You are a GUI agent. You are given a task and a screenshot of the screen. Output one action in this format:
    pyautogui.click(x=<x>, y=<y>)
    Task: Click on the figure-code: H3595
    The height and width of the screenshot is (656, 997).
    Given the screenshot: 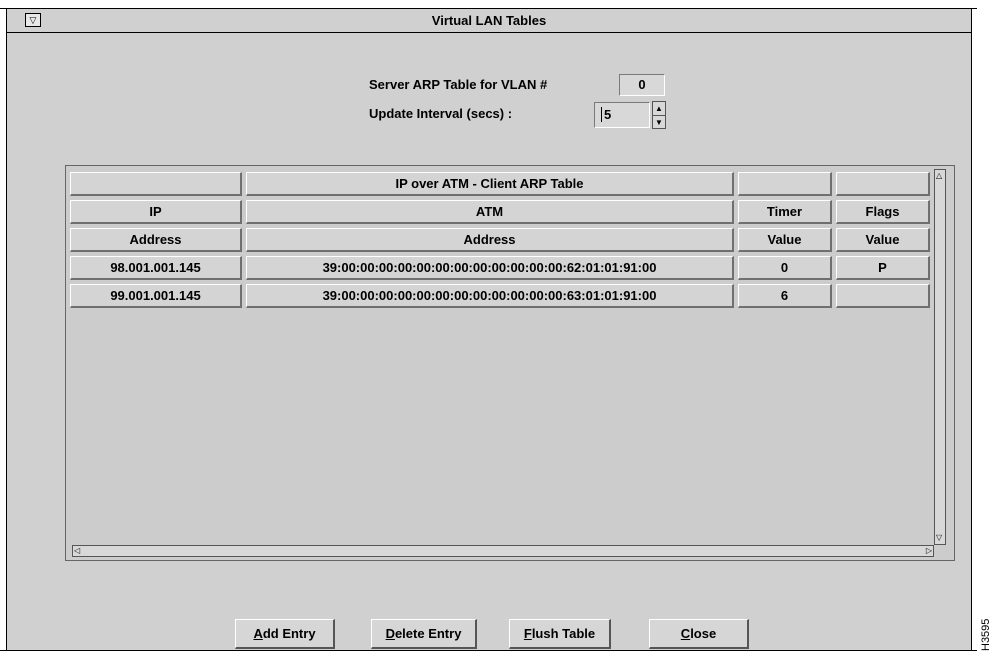 What is the action you would take?
    pyautogui.click(x=986, y=628)
    